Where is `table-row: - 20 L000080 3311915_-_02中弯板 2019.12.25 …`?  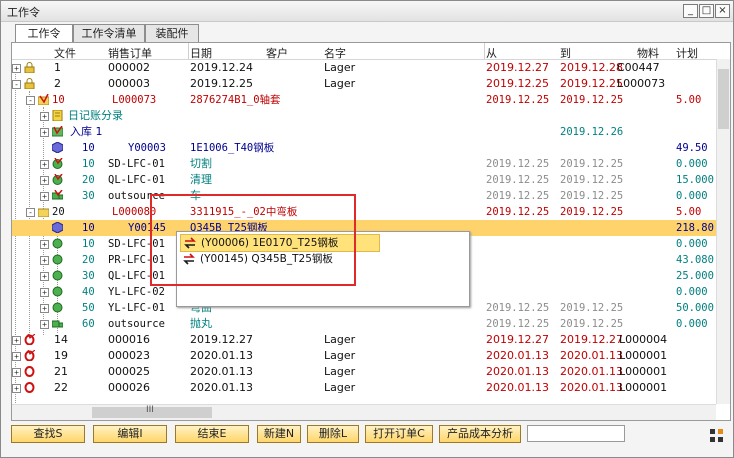 table-row: - 20 L000080 3311915_-_02中弯板 2019.12.25 … is located at coordinates (371, 212).